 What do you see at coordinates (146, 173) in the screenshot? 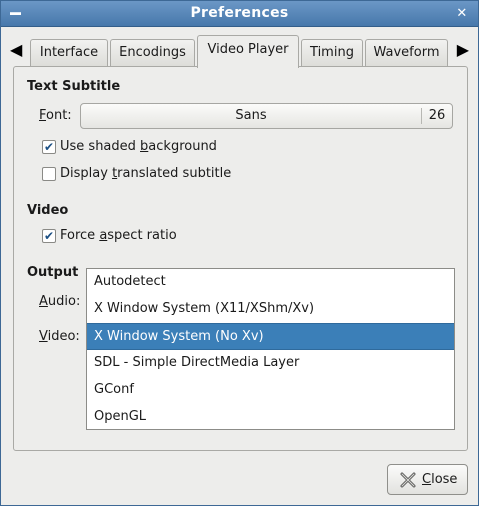
I see `translated-subtitle-label: Display translated subtitle` at bounding box center [146, 173].